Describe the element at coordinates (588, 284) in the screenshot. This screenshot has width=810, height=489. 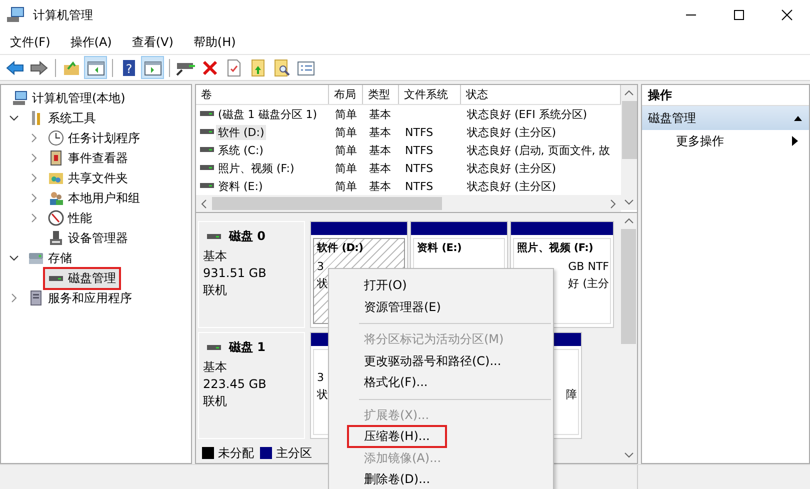
I see `partition-detail: 好 (主分` at that location.